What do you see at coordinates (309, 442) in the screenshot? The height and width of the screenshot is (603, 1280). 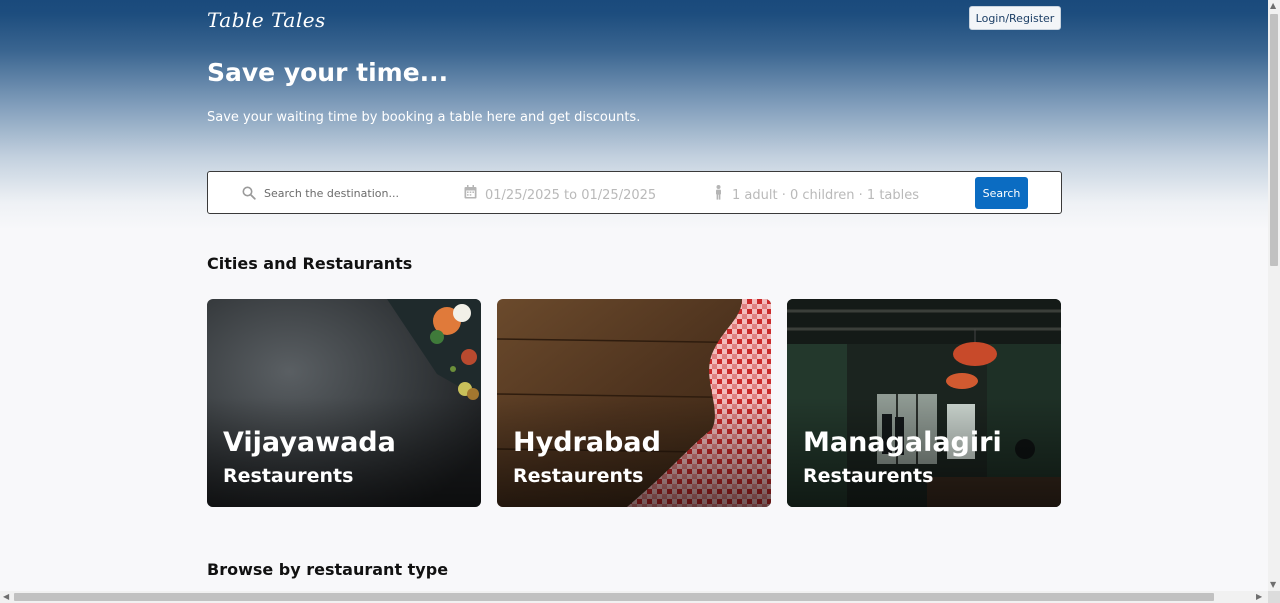 I see `city-name: Vijayawada` at bounding box center [309, 442].